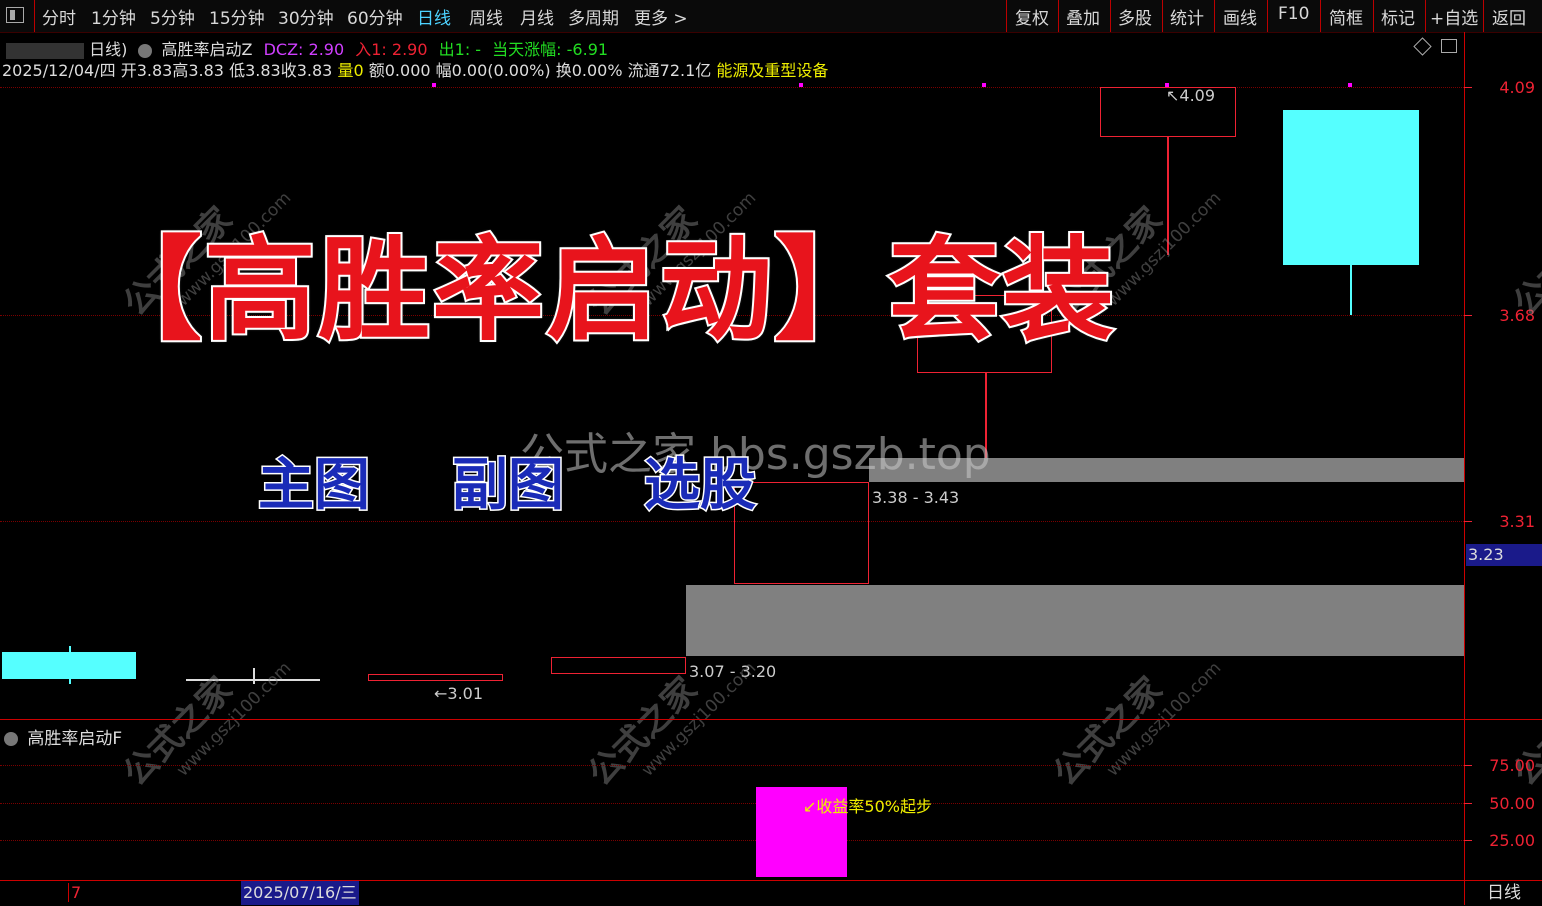 Image resolution: width=1542 pixels, height=906 pixels. I want to click on multi-stock-button: 多股, so click(1135, 16).